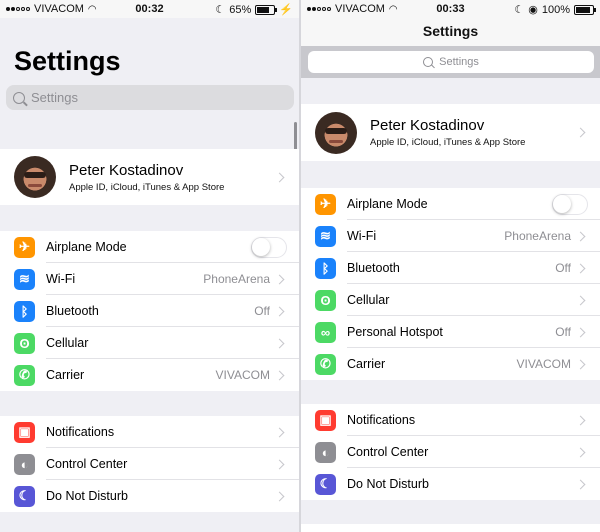  Describe the element at coordinates (563, 332) in the screenshot. I see `hotspot-value: Off` at that location.